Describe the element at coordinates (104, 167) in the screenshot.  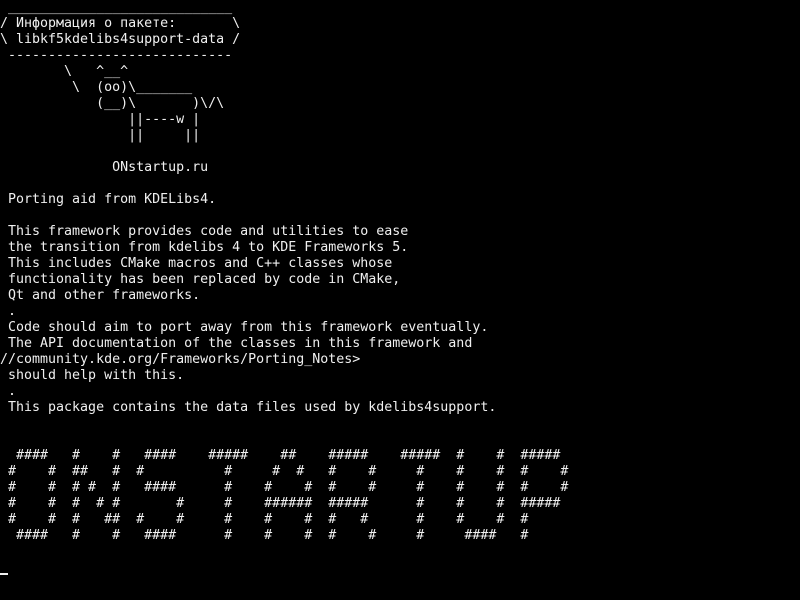
I see `site-label: ONstartup.ru` at that location.